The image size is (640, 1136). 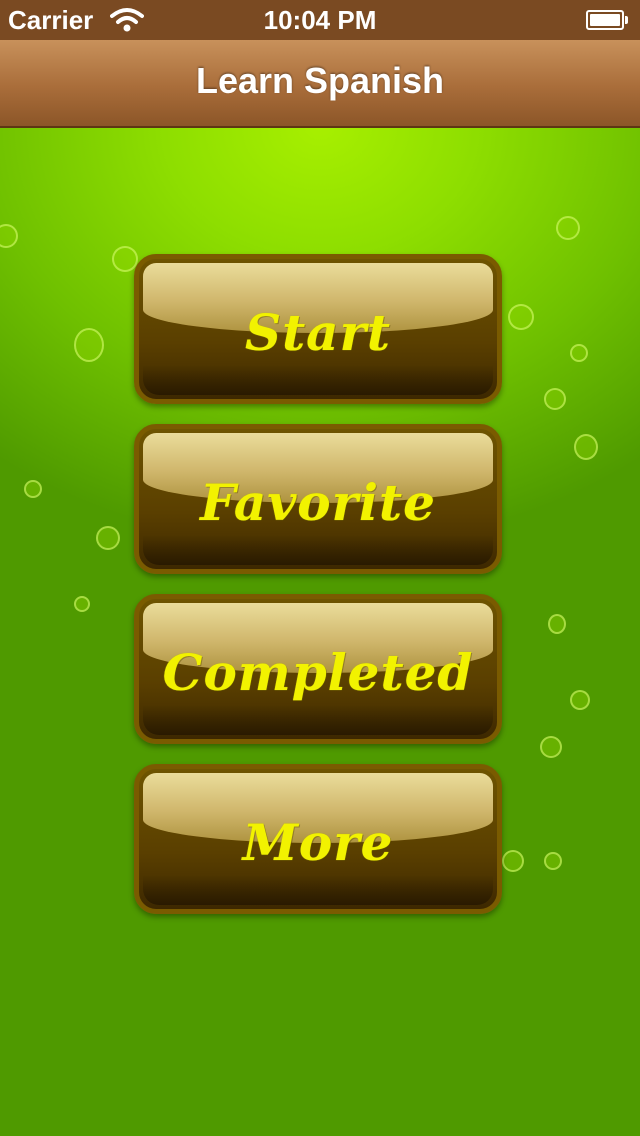 I want to click on completed-button-label: Completed, so click(x=318, y=672).